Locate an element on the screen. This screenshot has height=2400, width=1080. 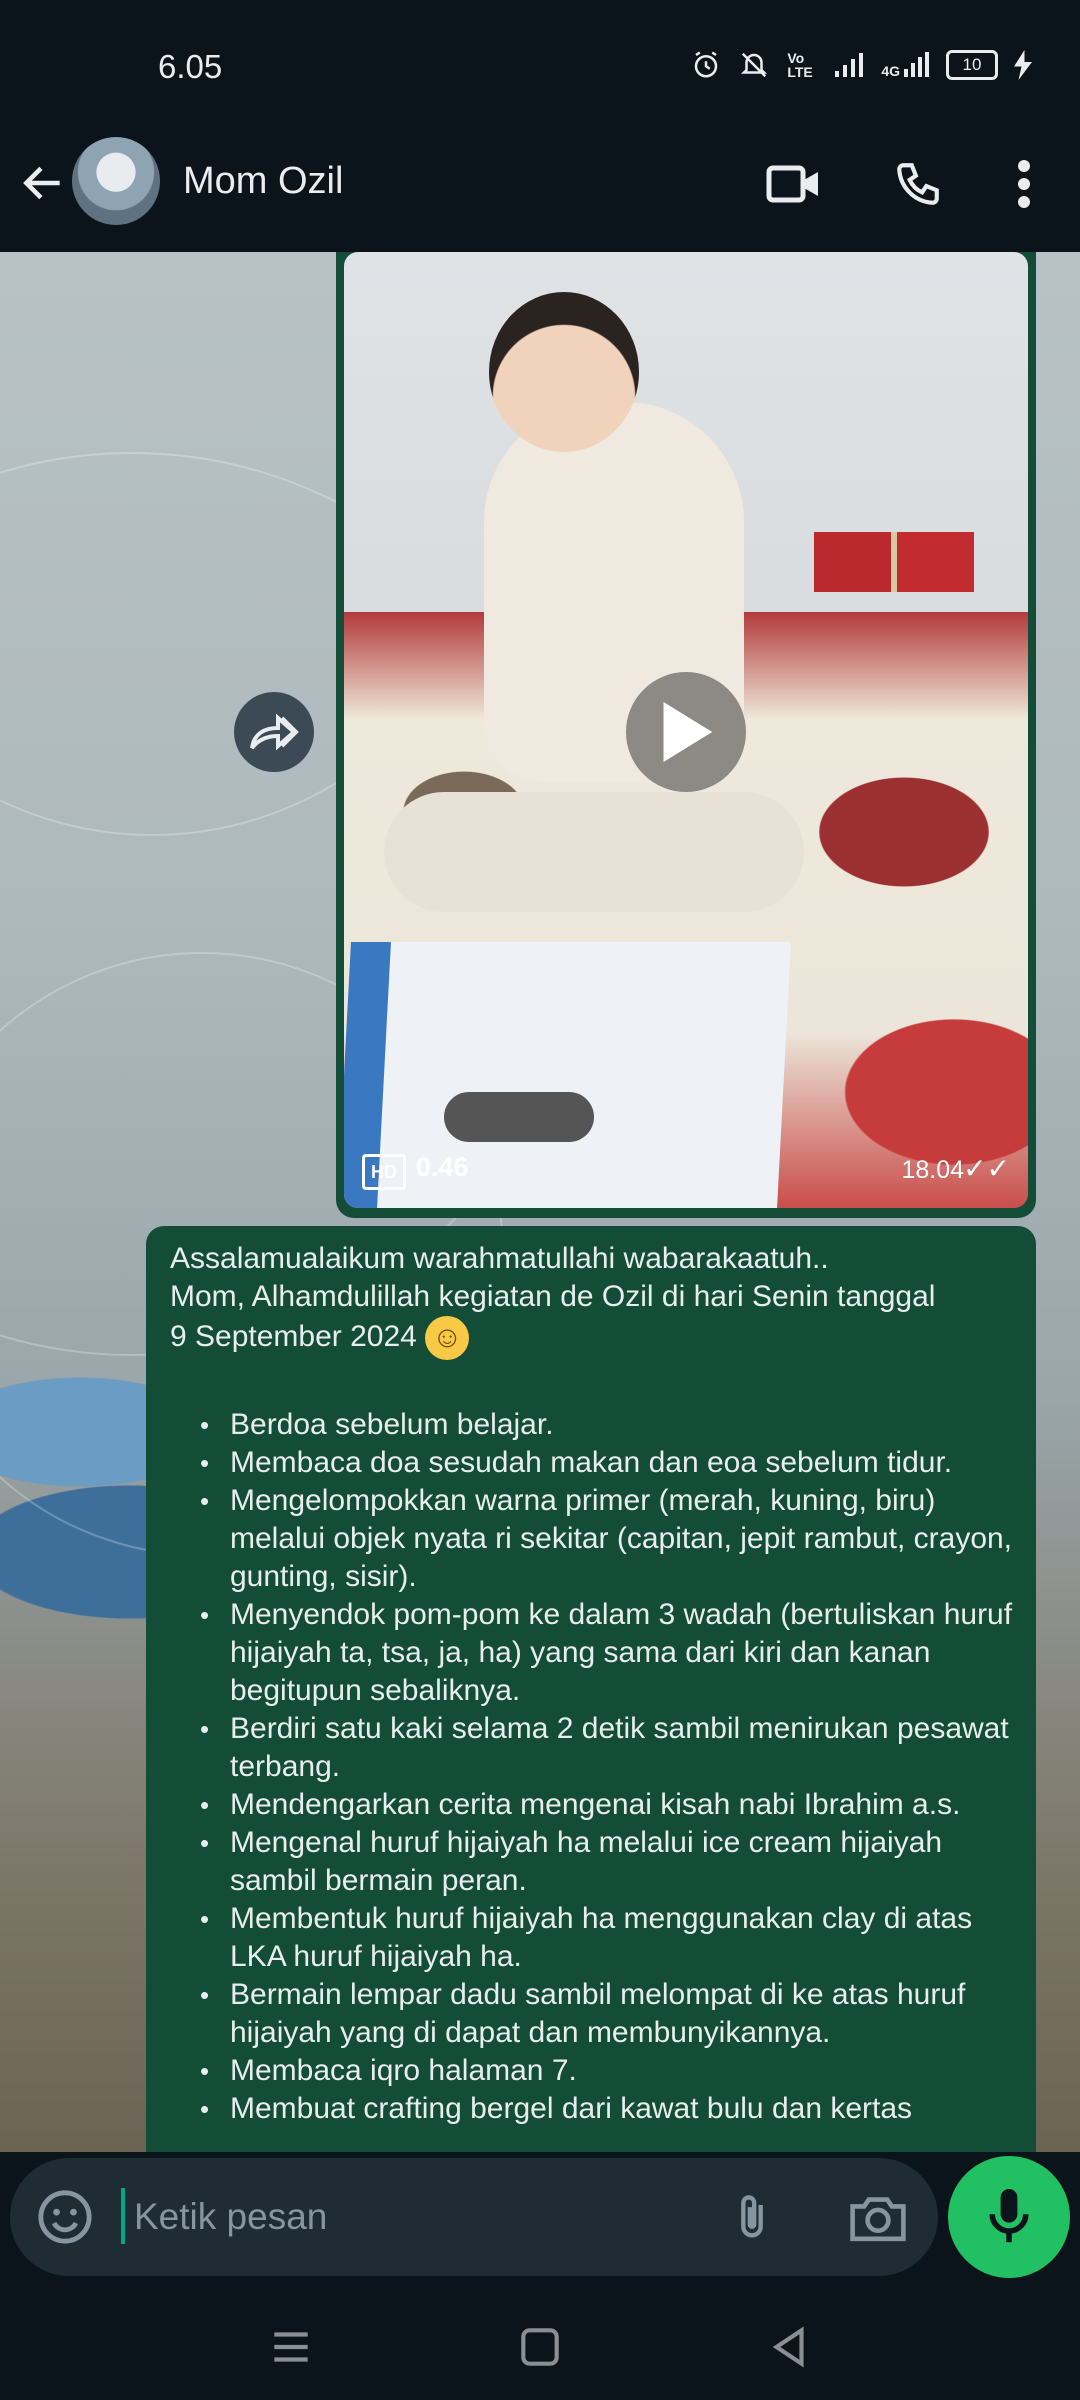
alarm-icon is located at coordinates (706, 64).